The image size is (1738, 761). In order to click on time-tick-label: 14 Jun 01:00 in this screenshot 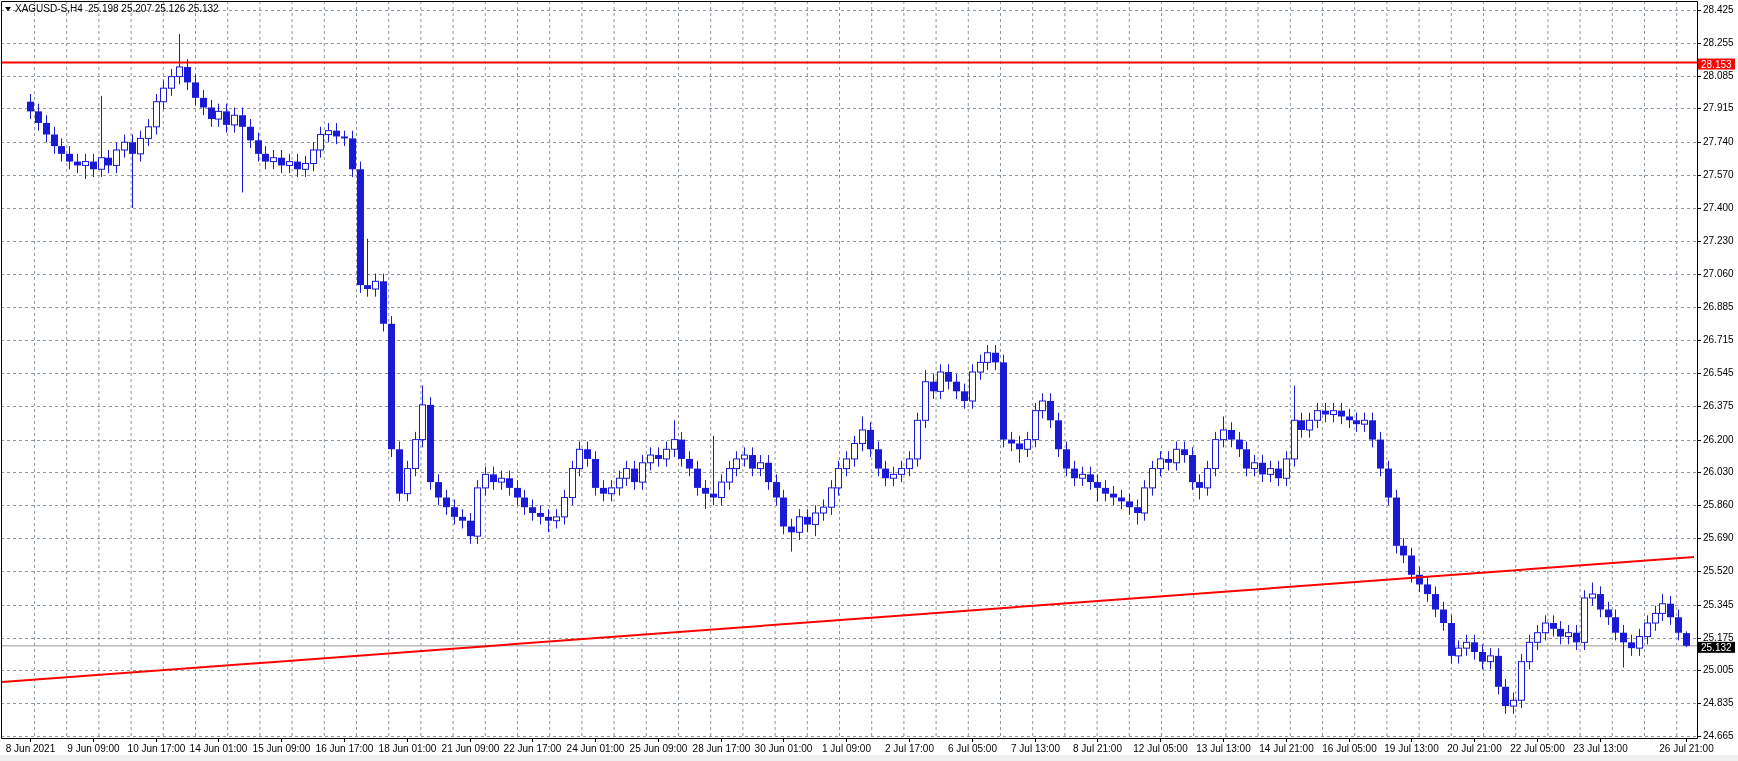, I will do `click(218, 748)`.